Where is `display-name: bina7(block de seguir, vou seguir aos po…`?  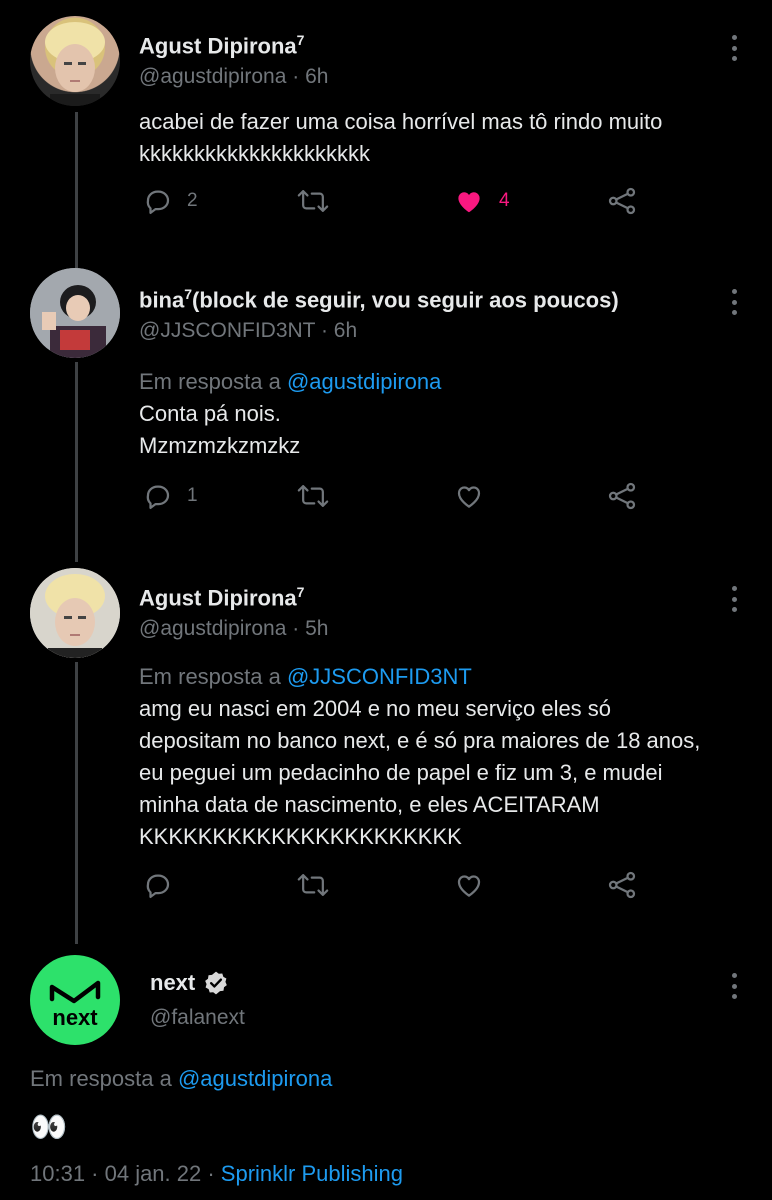
display-name: bina7(block de seguir, vou seguir aos po… is located at coordinates (379, 299).